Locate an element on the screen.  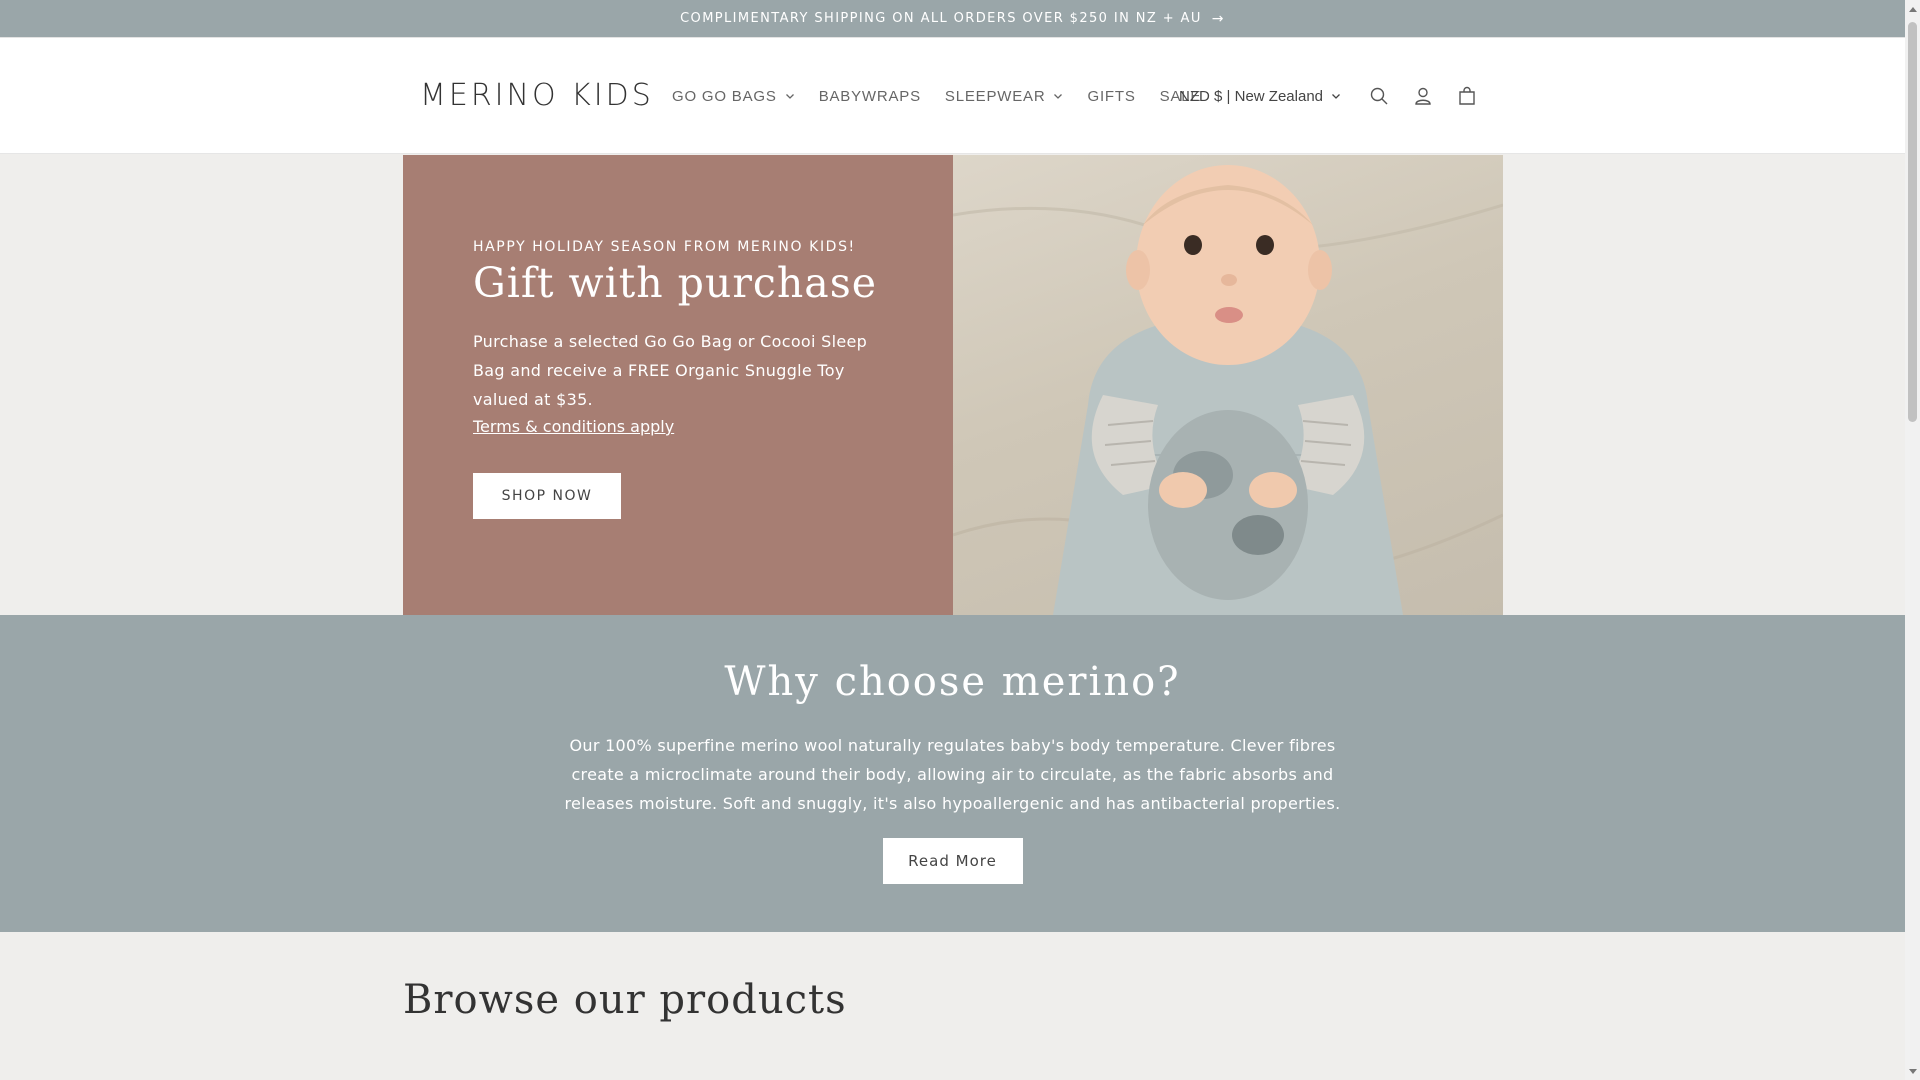
cart-button is located at coordinates (1467, 96).